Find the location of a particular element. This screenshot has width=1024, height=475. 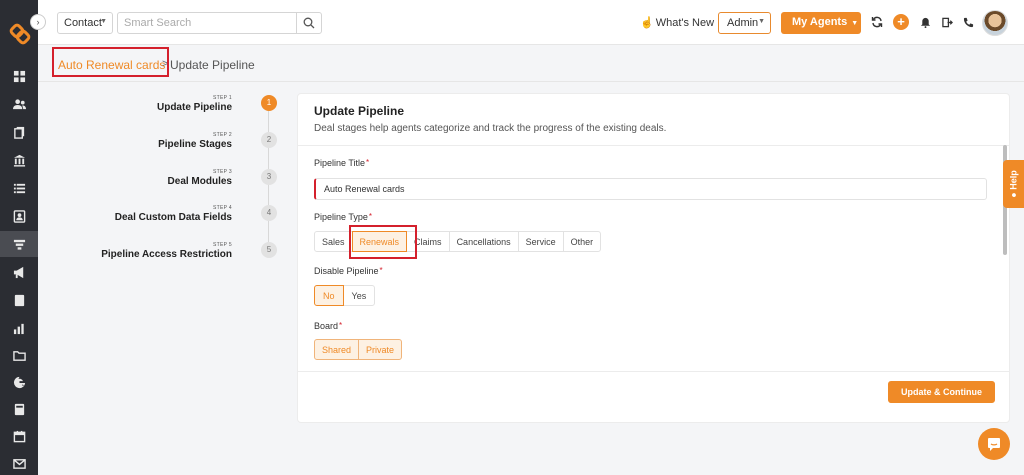

phone-button is located at coordinates (968, 22).